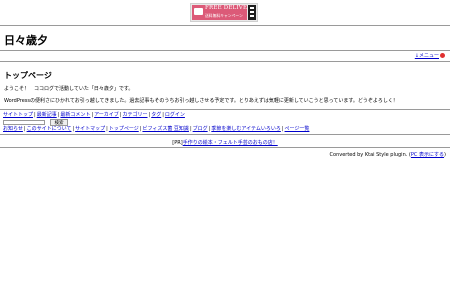 Image resolution: width=450 pixels, height=298 pixels. Describe the element at coordinates (90, 129) in the screenshot. I see `nav-link-sitemap: サイトマップ` at that location.